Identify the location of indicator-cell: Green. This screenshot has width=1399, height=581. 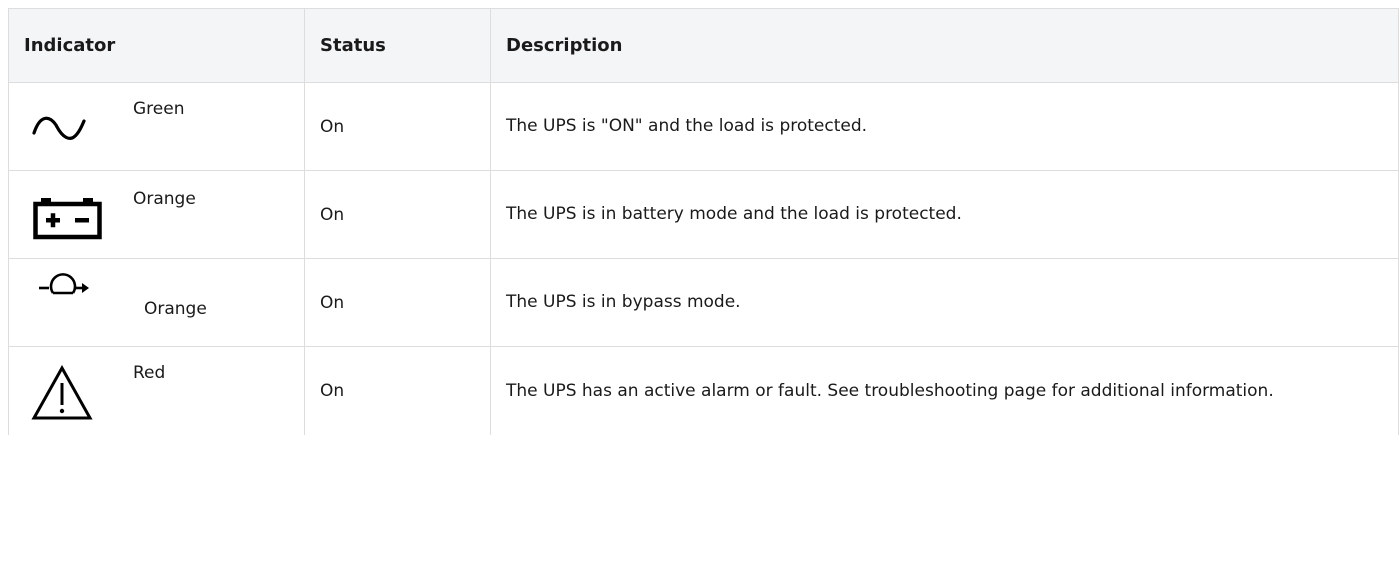
(156, 126).